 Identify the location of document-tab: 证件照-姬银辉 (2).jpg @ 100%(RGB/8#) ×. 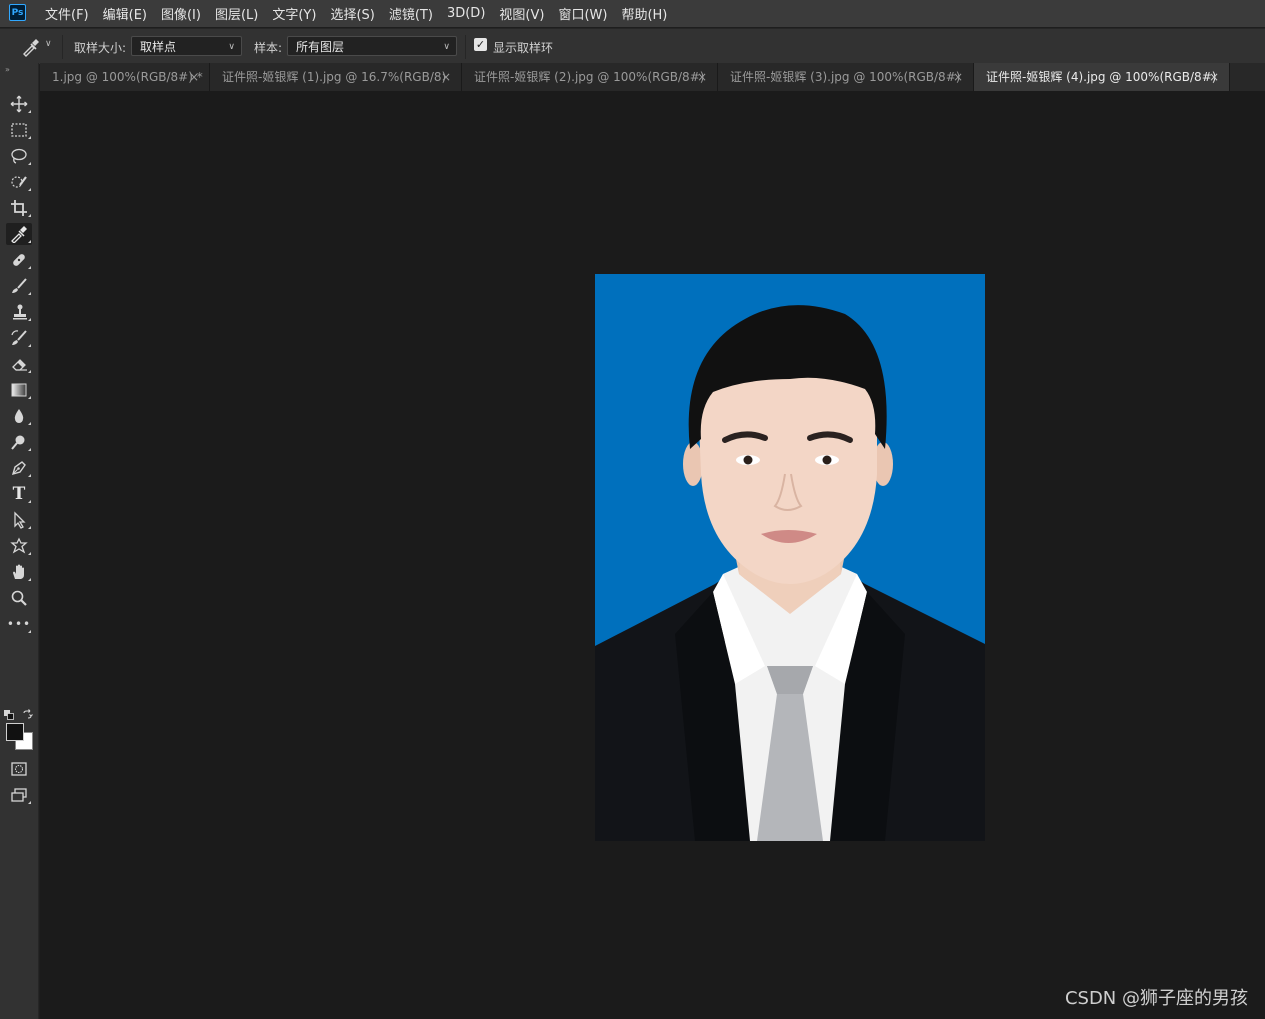
(590, 77).